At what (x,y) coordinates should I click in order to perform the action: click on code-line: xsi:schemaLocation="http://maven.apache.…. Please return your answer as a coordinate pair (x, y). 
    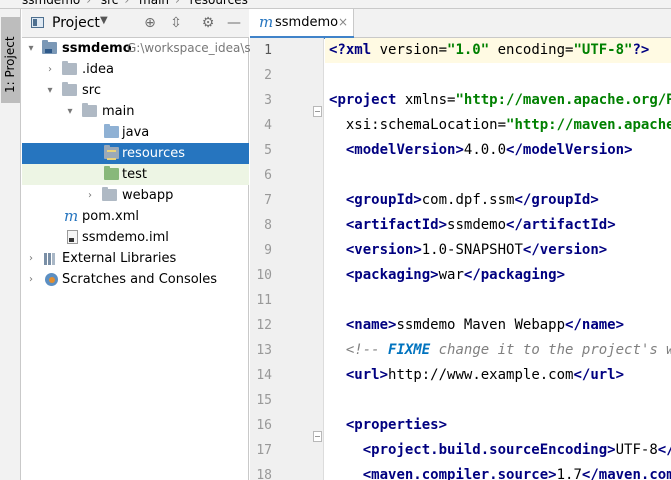
    Looking at the image, I should click on (500, 125).